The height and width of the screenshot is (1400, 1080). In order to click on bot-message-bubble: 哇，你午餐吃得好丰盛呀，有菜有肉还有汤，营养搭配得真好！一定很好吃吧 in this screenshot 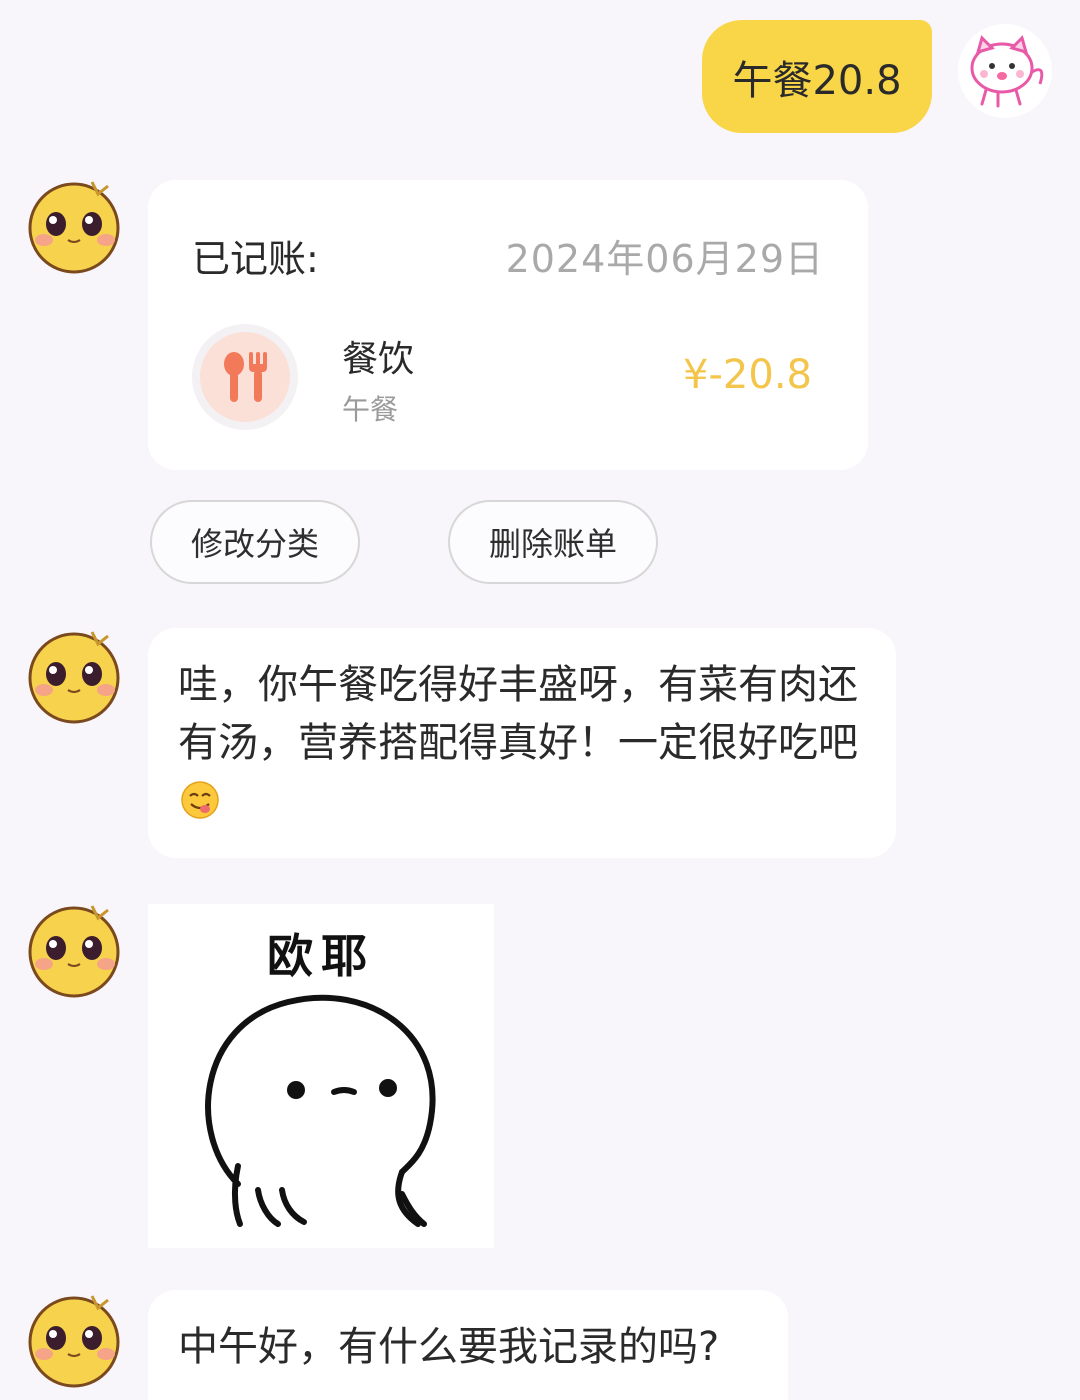, I will do `click(522, 743)`.